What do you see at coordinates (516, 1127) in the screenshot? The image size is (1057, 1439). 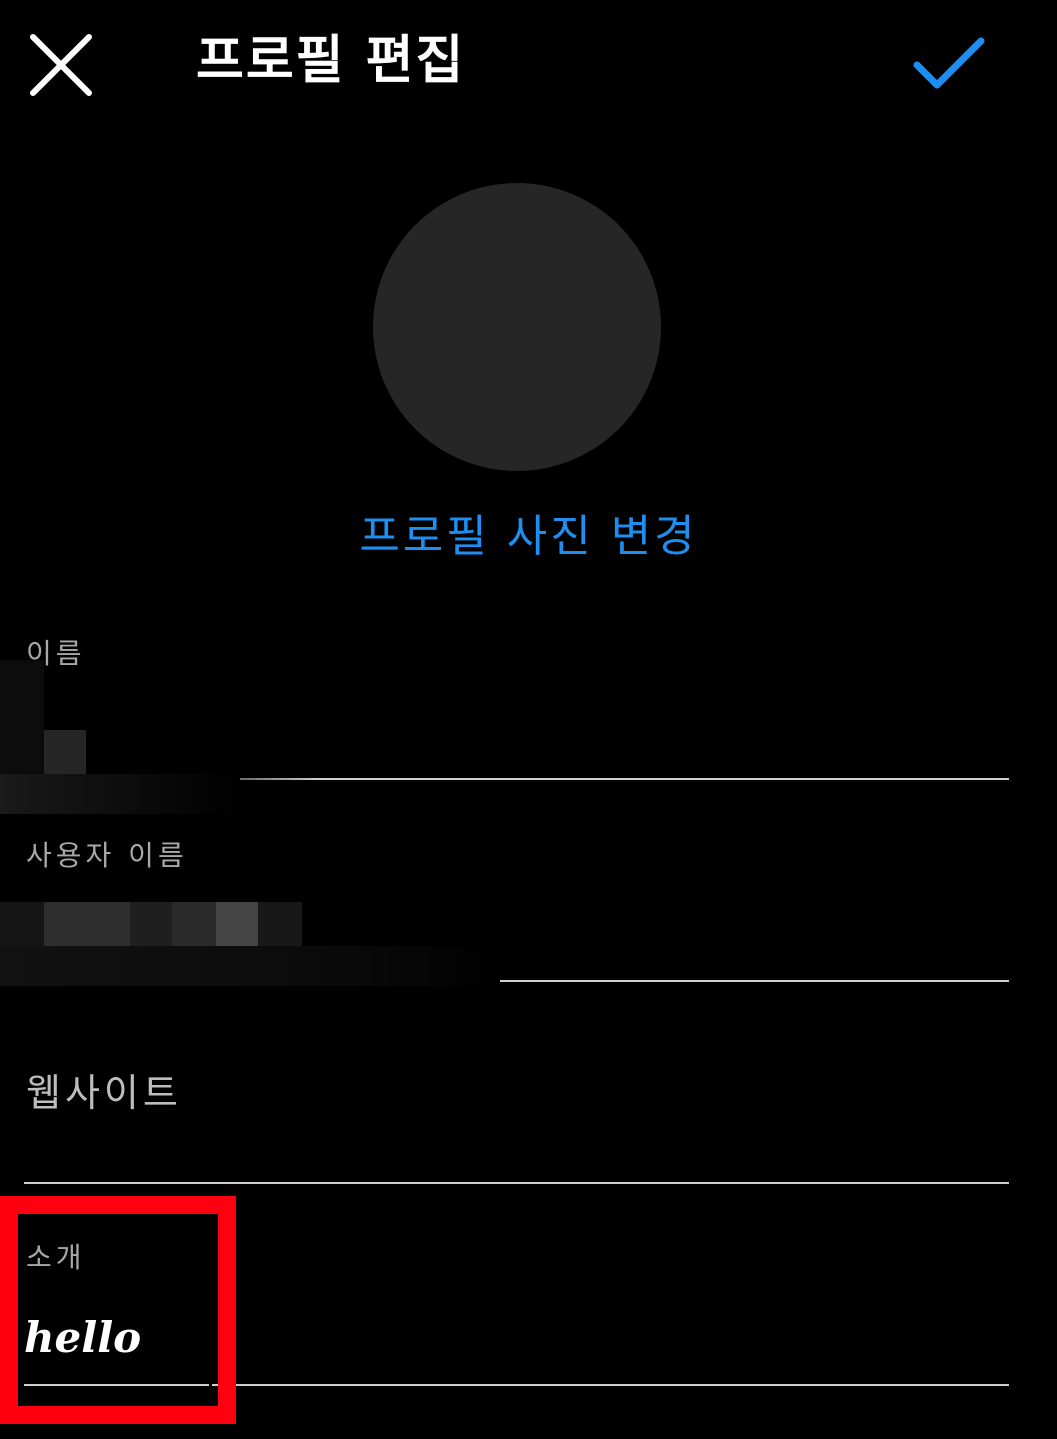 I see `website-field: 웹사이트` at bounding box center [516, 1127].